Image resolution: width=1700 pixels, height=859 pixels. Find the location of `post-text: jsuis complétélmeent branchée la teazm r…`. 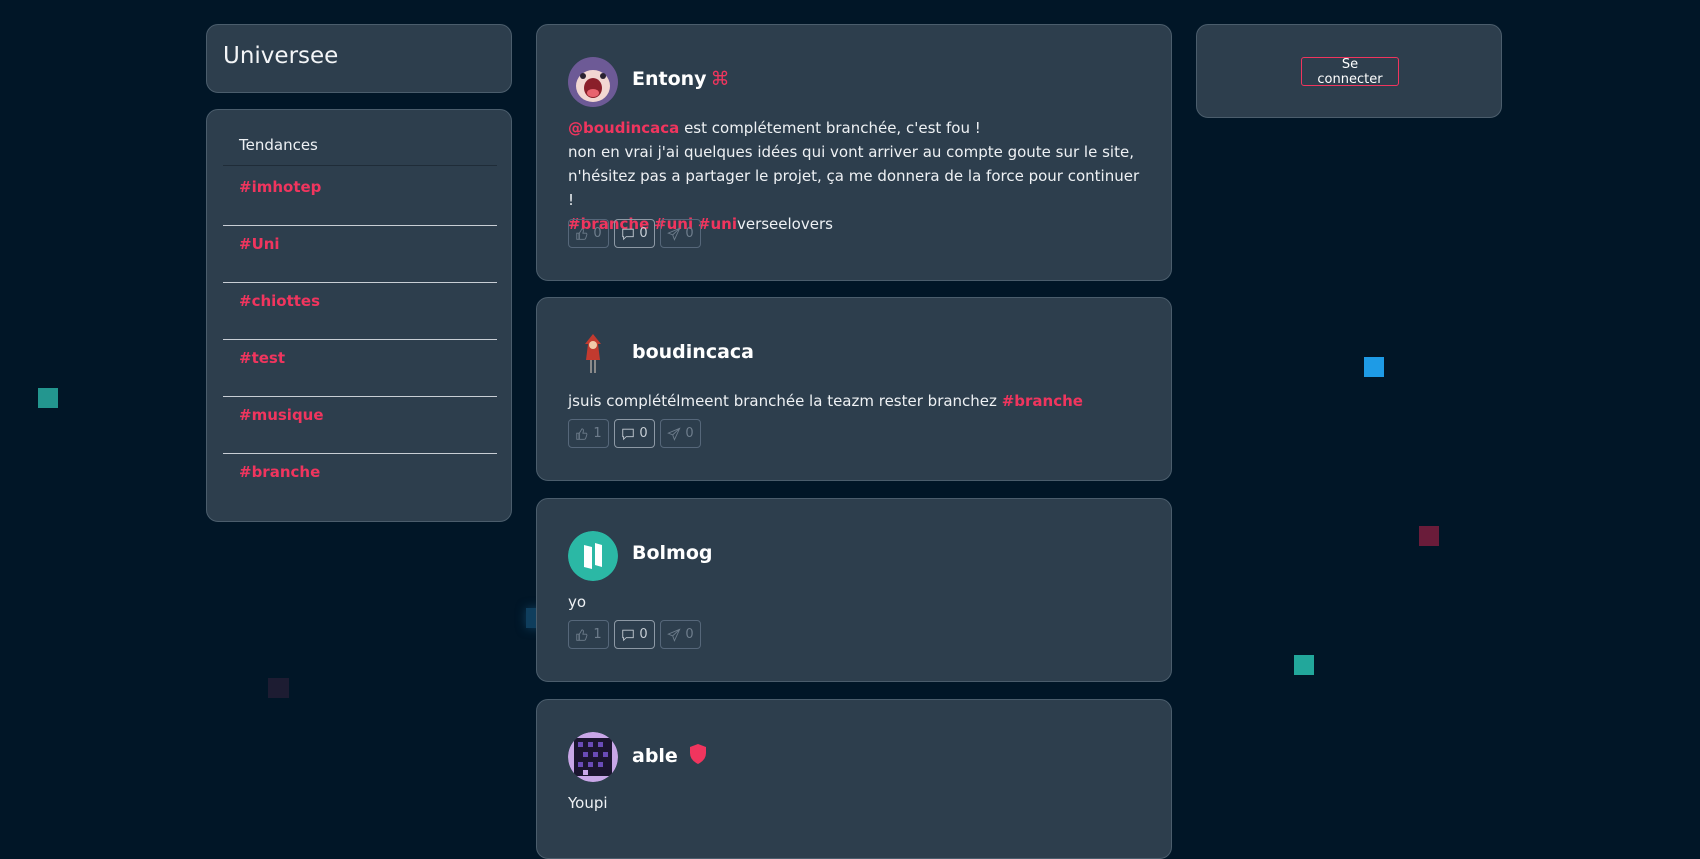

post-text: jsuis complétélmeent branchée la teazm r… is located at coordinates (854, 401).